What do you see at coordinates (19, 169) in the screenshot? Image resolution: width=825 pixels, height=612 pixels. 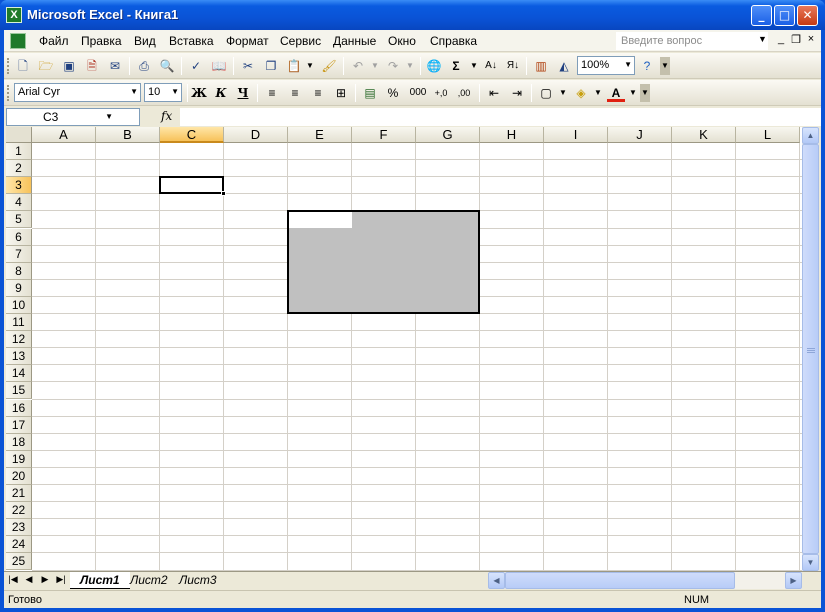 I see `row-header-2: 2` at bounding box center [19, 169].